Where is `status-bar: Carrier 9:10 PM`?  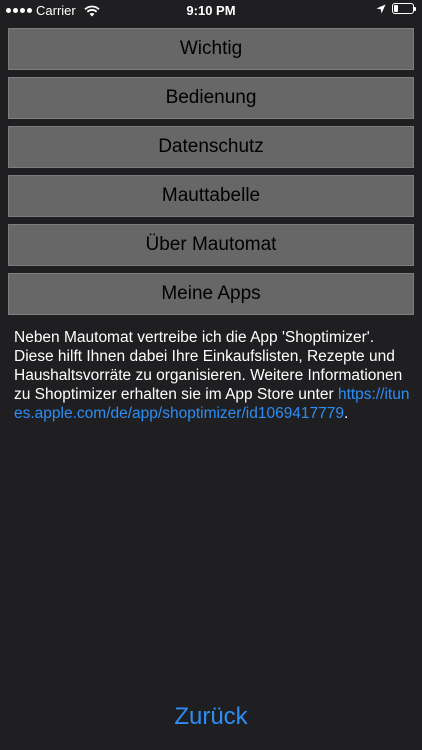
status-bar: Carrier 9:10 PM is located at coordinates (211, 11).